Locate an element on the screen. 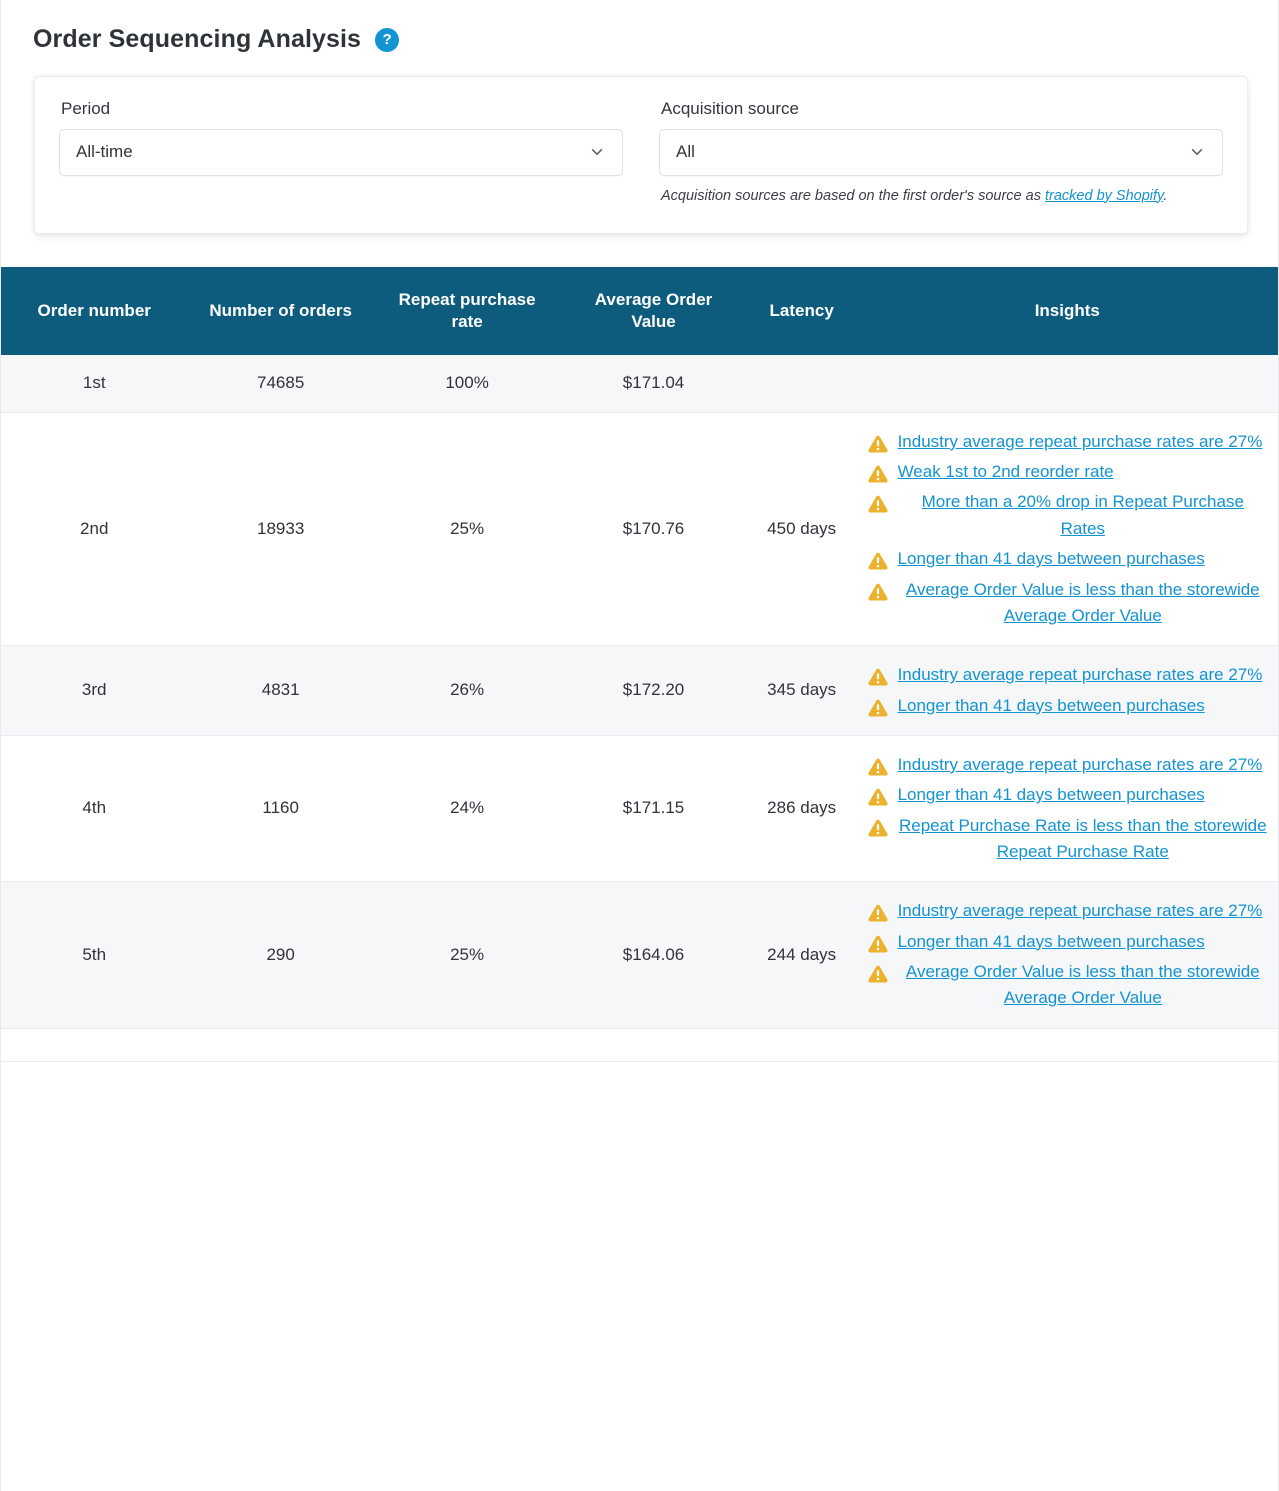  cell-latency: 286 days is located at coordinates (801, 809).